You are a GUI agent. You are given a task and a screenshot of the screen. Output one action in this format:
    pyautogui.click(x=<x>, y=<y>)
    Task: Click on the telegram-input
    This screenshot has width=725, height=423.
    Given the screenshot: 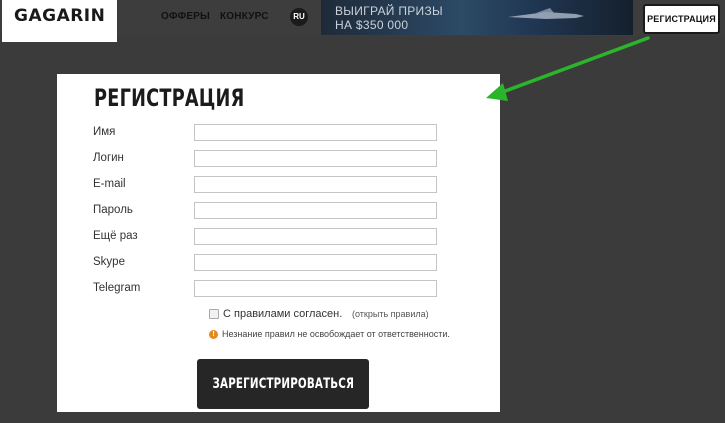 What is the action you would take?
    pyautogui.click(x=315, y=288)
    